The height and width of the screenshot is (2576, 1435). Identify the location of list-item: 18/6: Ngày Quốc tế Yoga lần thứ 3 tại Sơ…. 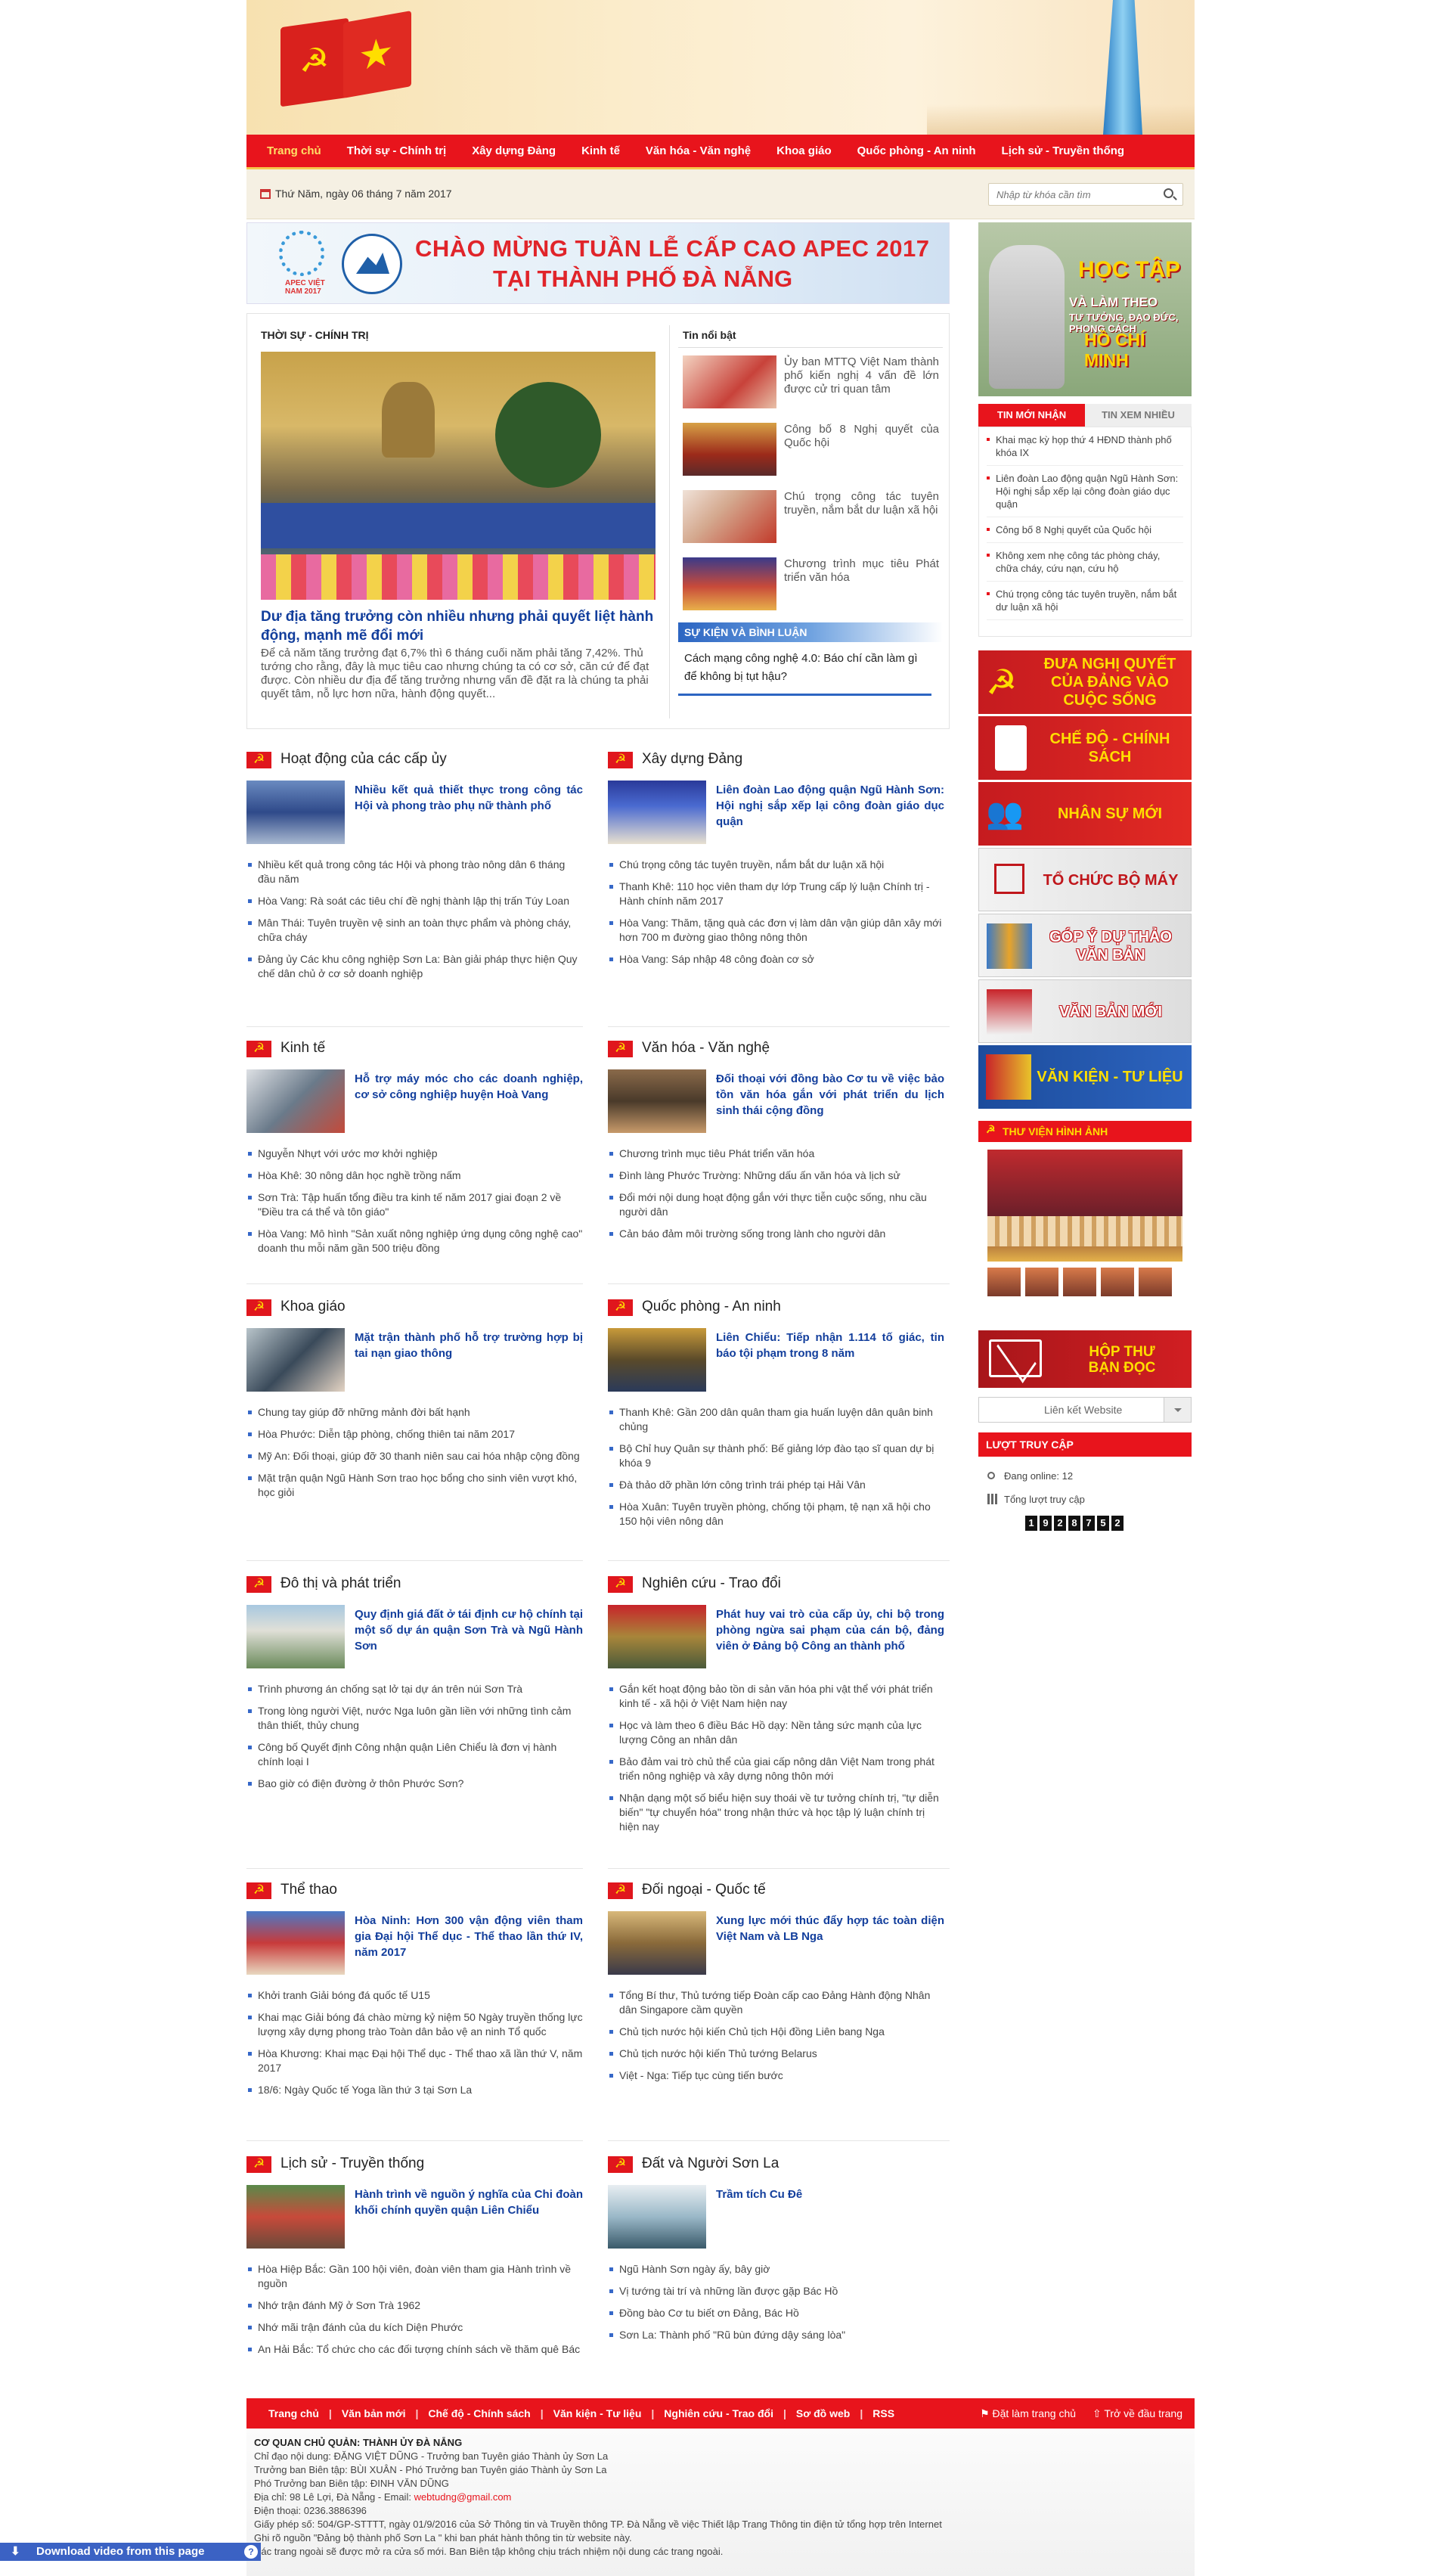
(414, 2090).